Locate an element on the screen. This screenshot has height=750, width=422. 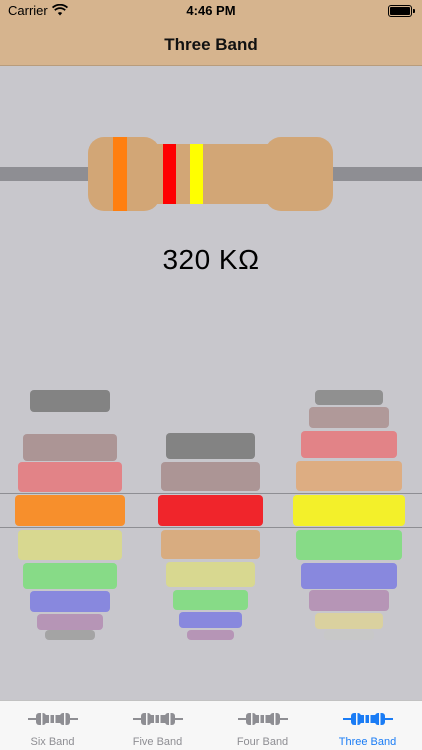
page-title: Three Band is located at coordinates (211, 44).